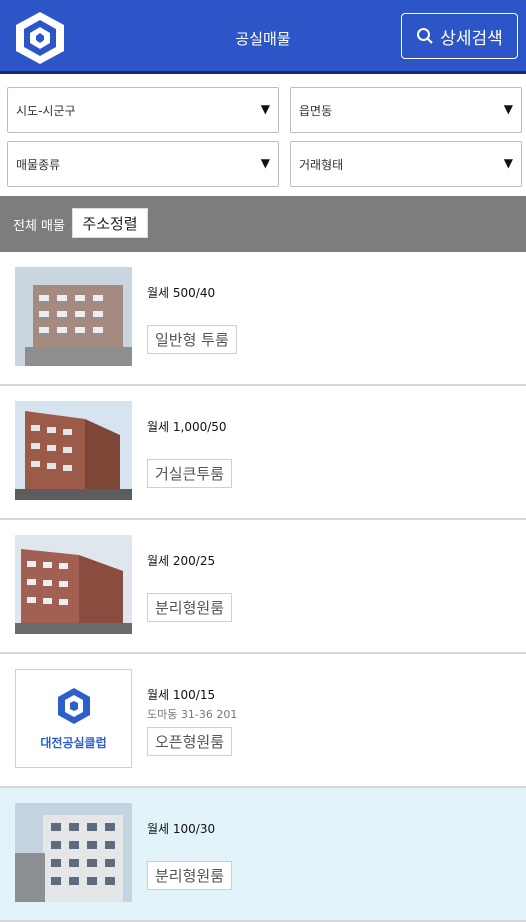 Image resolution: width=526 pixels, height=922 pixels. Describe the element at coordinates (406, 110) in the screenshot. I see `town-select: 읍면동 ▼` at that location.